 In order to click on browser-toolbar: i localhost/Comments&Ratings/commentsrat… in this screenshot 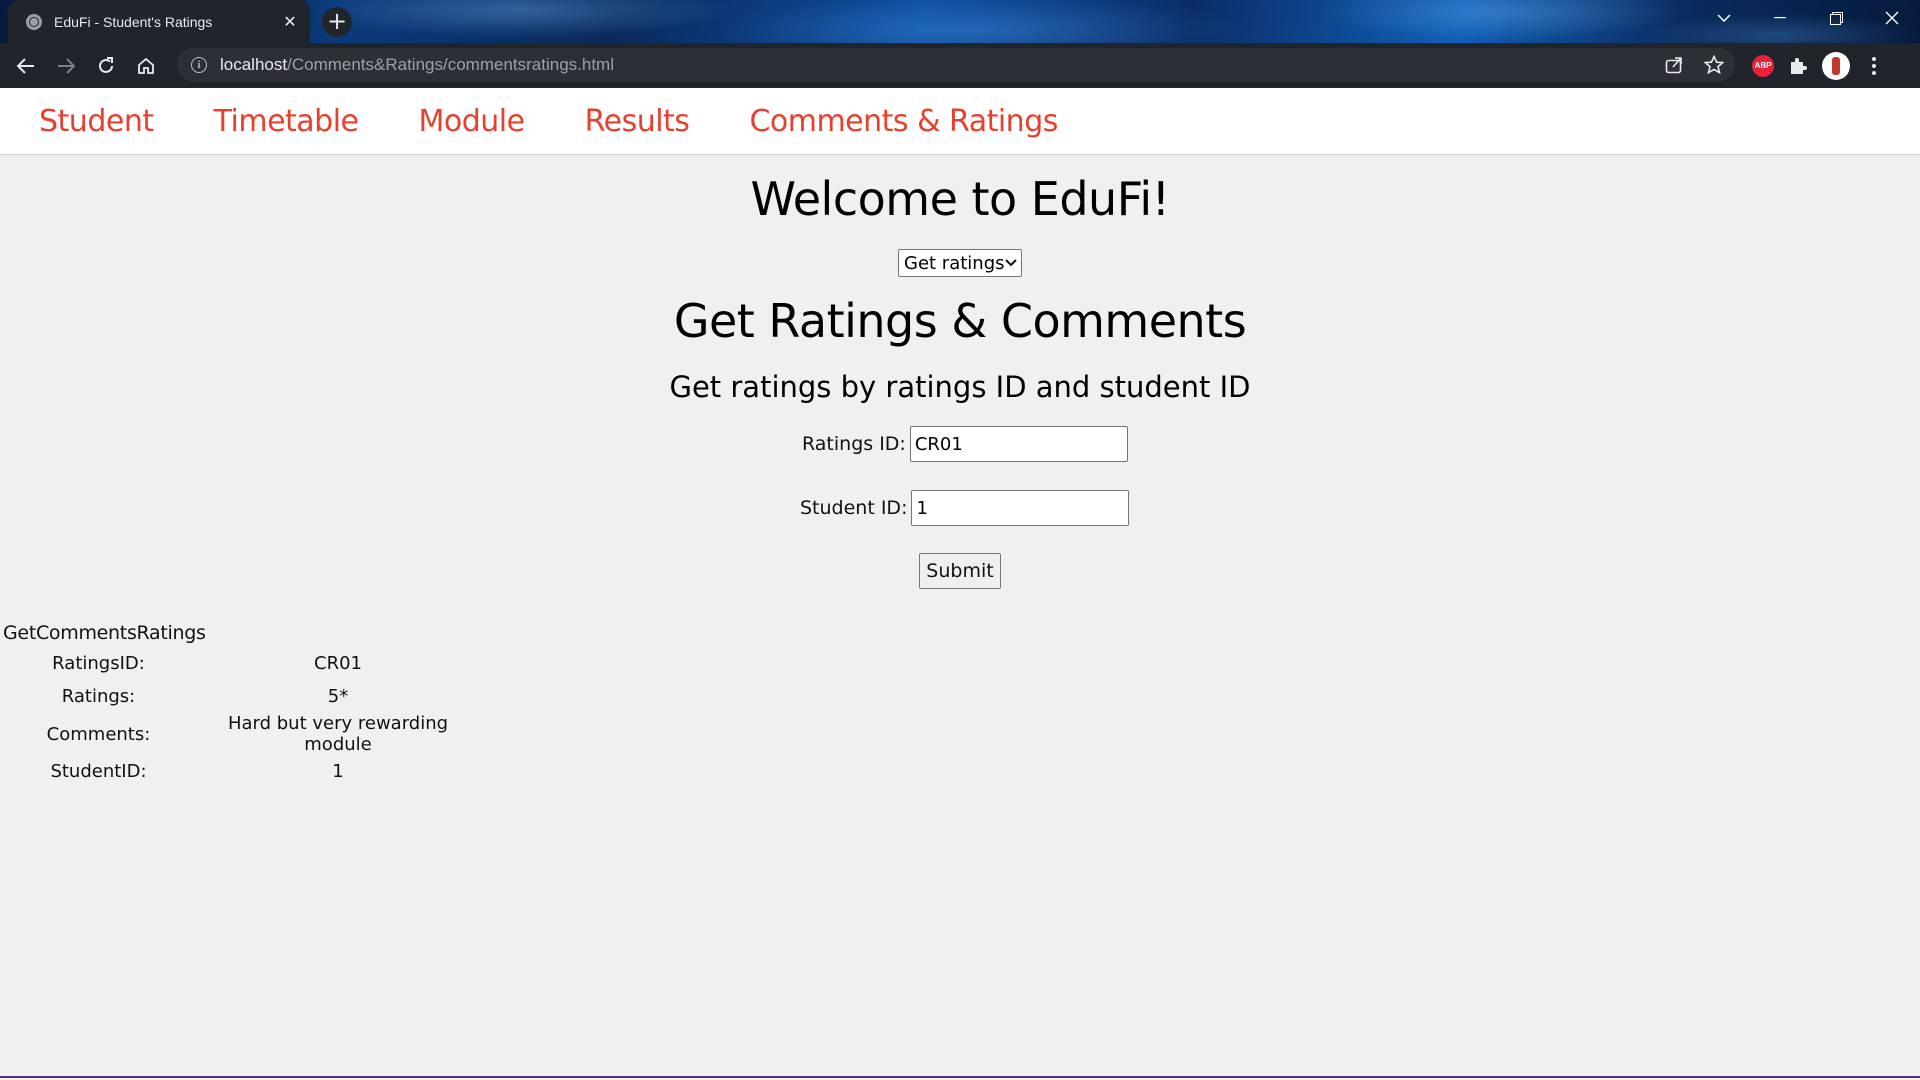, I will do `click(960, 65)`.